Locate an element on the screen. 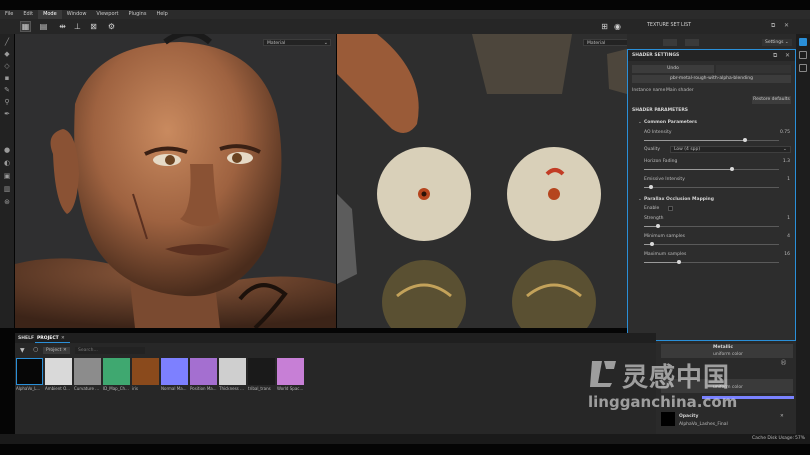  menu-mode: Mode is located at coordinates (50, 14).